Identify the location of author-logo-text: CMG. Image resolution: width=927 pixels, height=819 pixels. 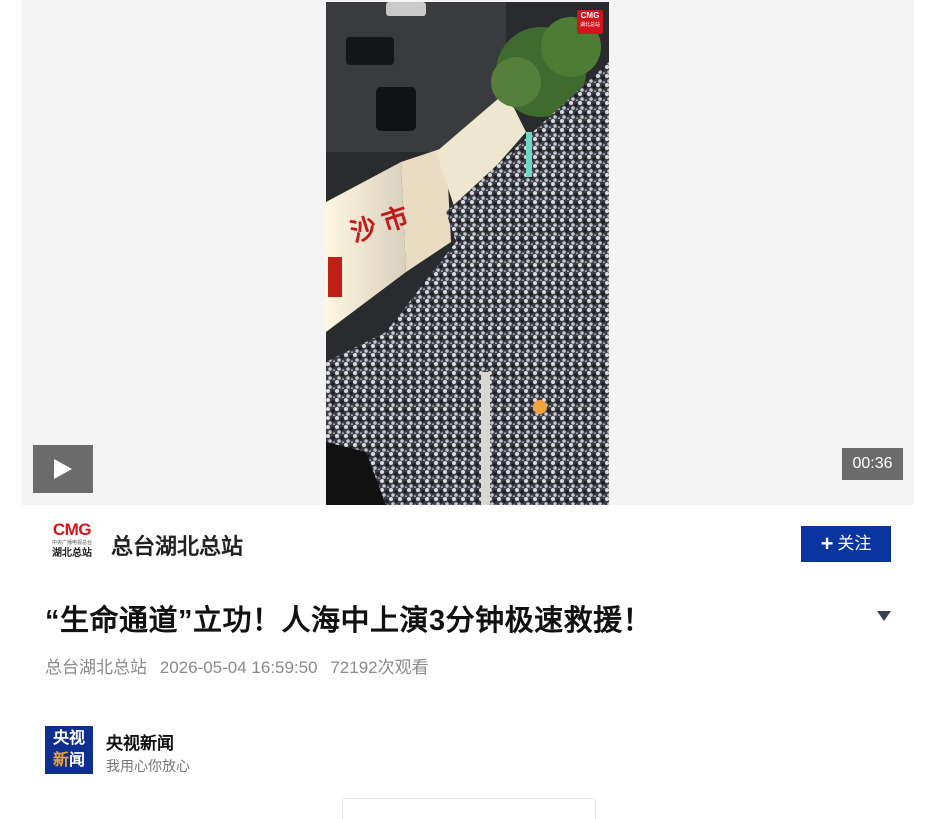
(72, 529).